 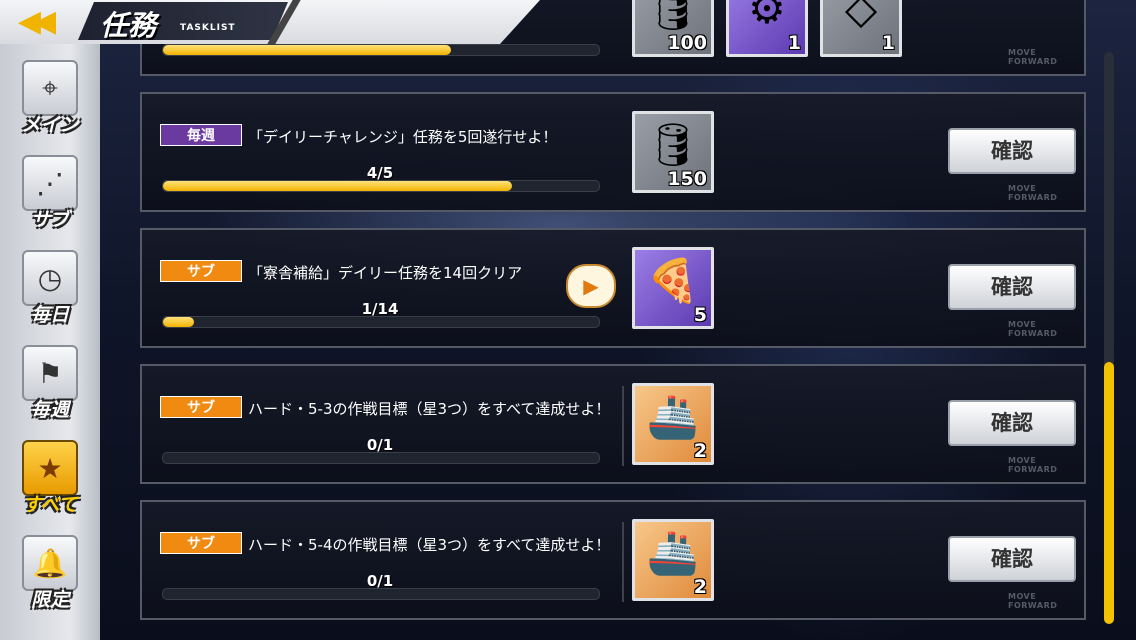 What do you see at coordinates (50, 183) in the screenshot?
I see `route-icon: ⋰` at bounding box center [50, 183].